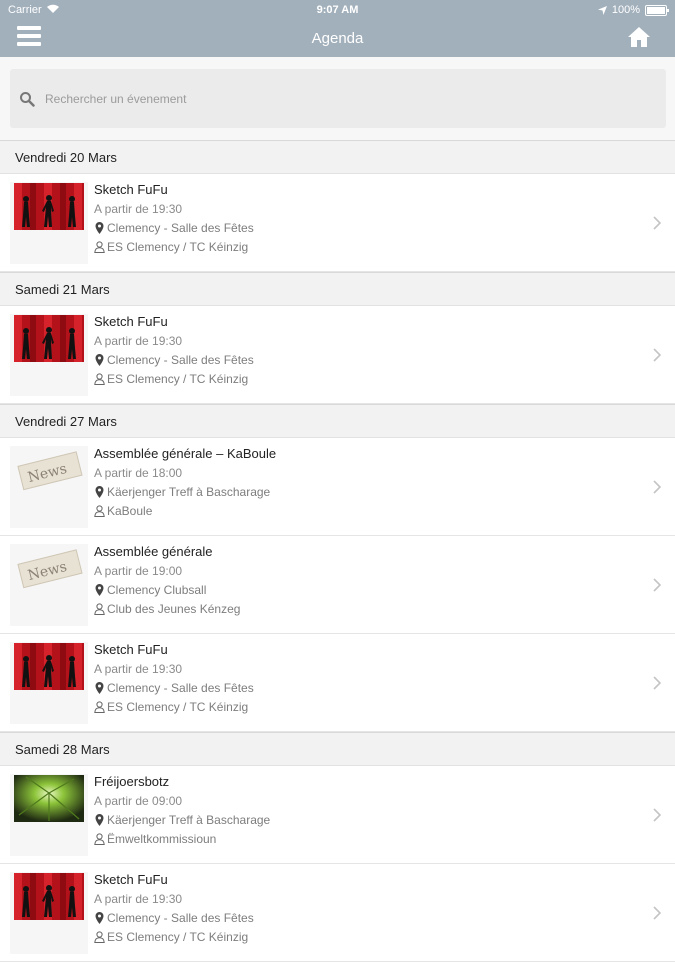 The width and height of the screenshot is (675, 962). What do you see at coordinates (132, 781) in the screenshot?
I see `event-title: Fréijoersbotz` at bounding box center [132, 781].